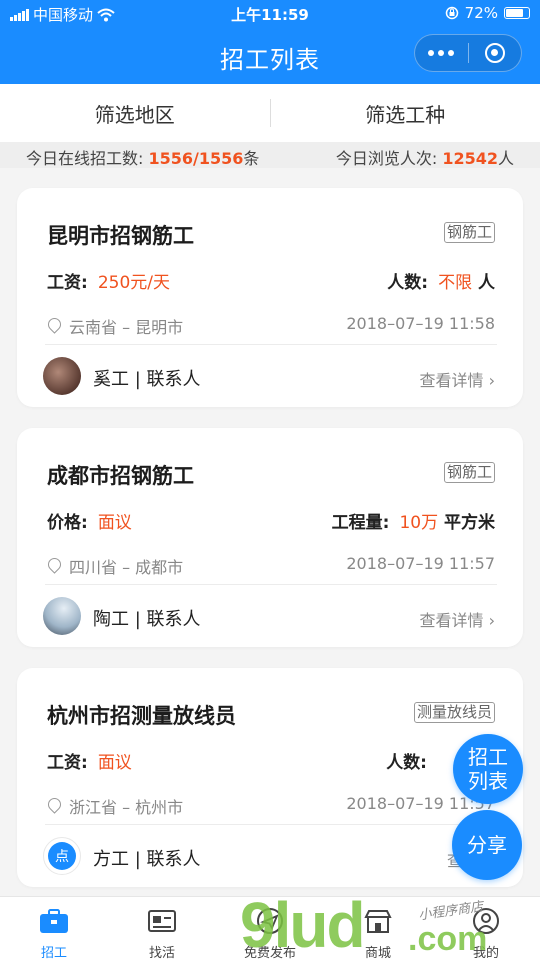  What do you see at coordinates (486, 921) in the screenshot?
I see `user-icon` at bounding box center [486, 921].